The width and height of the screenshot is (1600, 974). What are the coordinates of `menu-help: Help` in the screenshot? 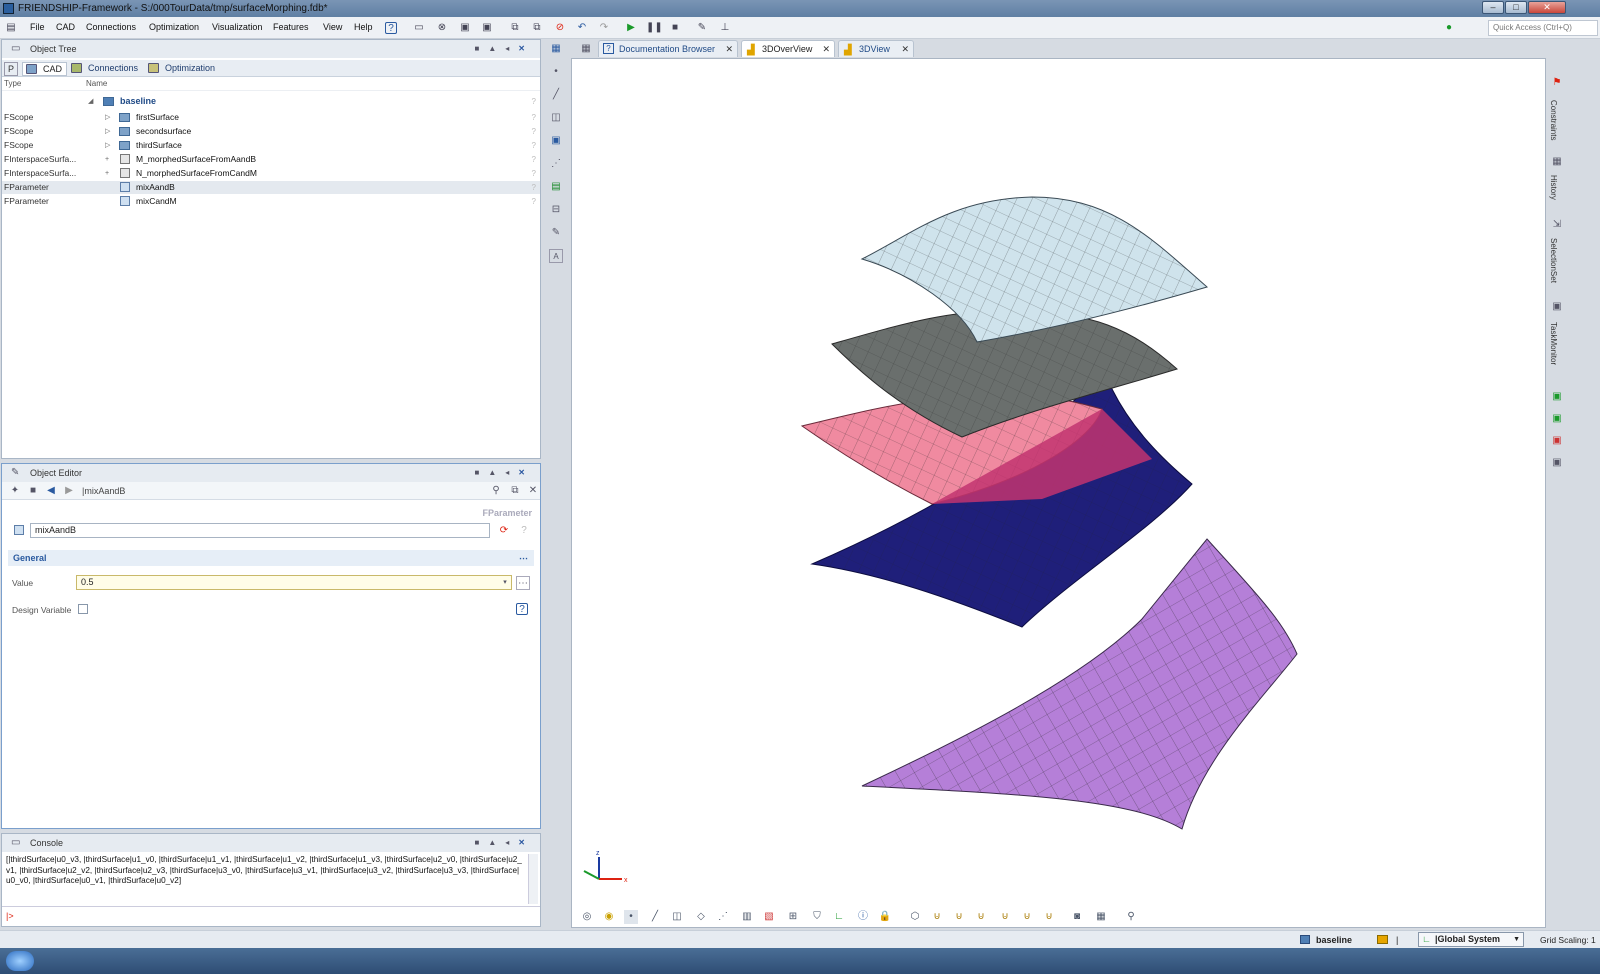 It's located at (363, 27).